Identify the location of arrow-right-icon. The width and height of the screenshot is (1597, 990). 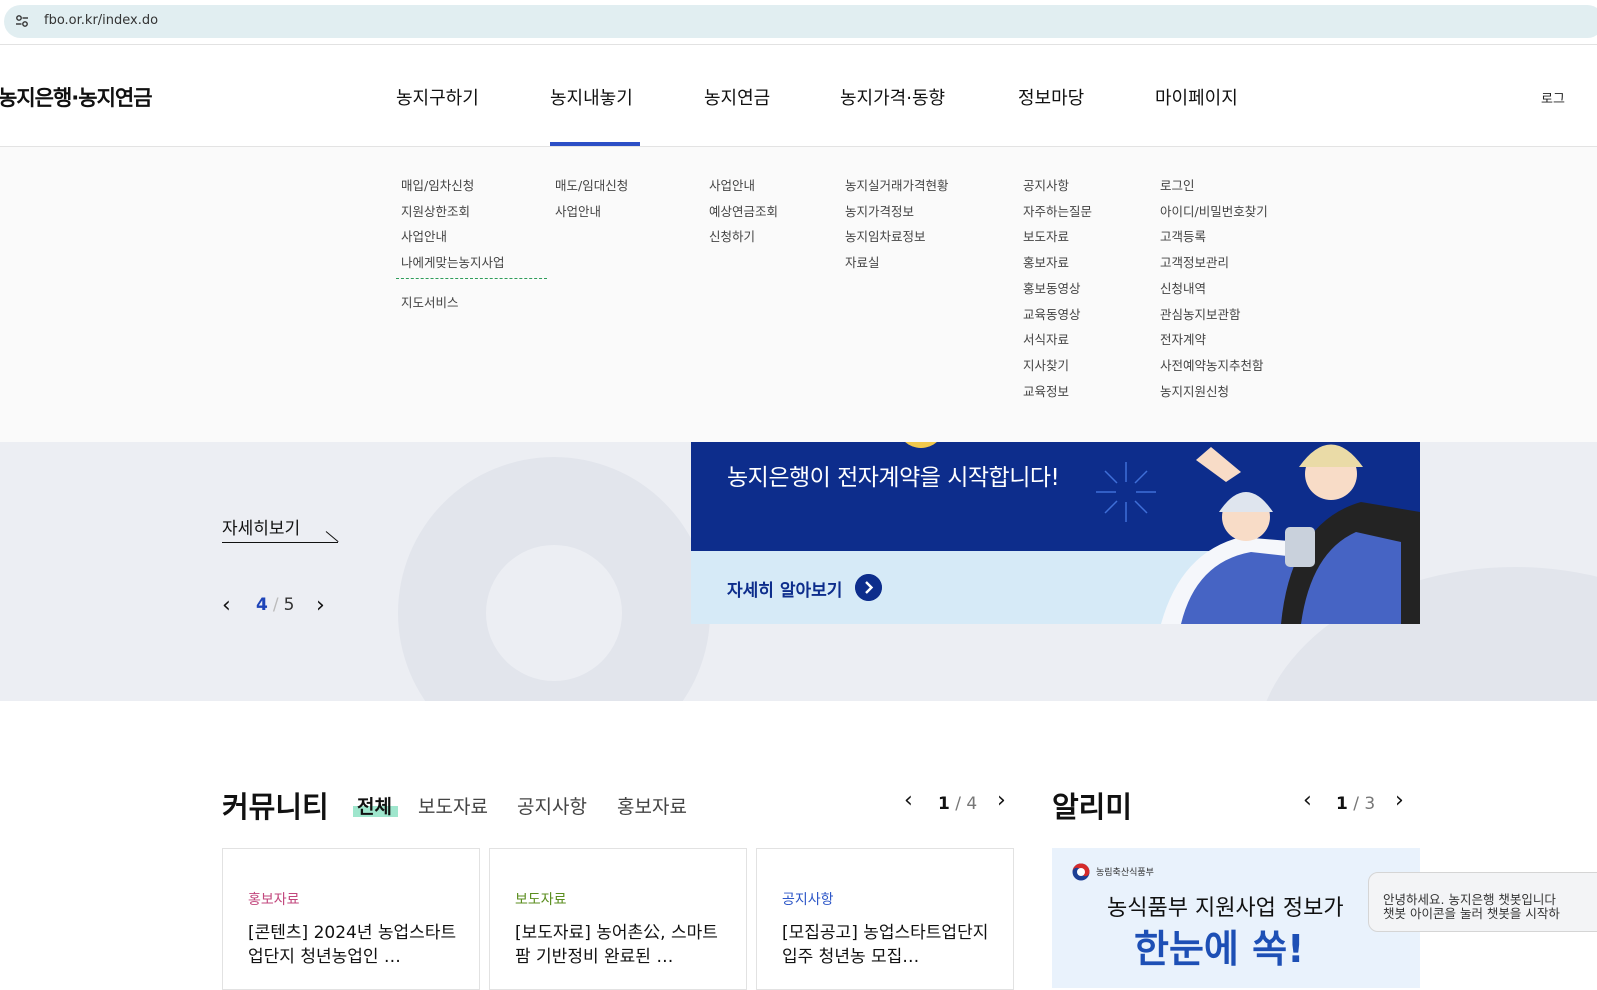
(332, 537).